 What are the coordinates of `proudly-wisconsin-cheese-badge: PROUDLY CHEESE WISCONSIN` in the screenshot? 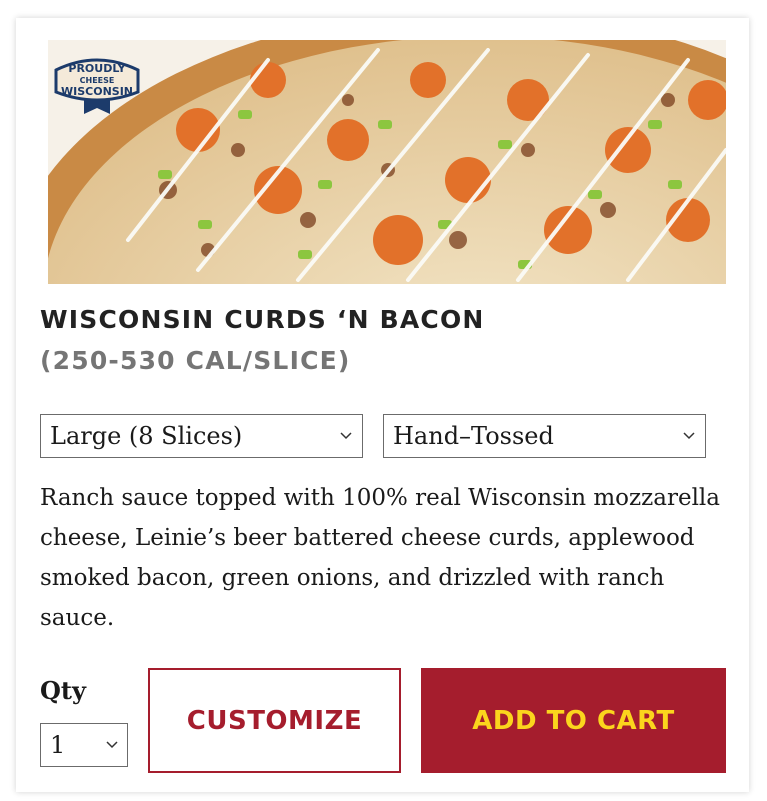 It's located at (97, 83).